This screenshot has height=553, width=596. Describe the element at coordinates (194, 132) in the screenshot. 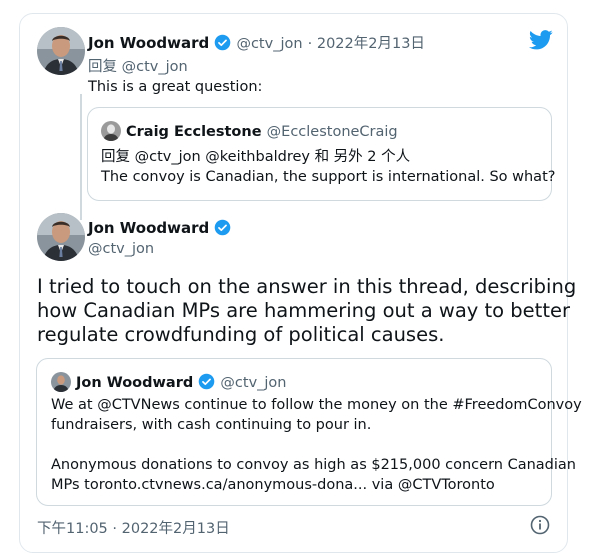

I see `author-name: Craig Ecclestone` at that location.